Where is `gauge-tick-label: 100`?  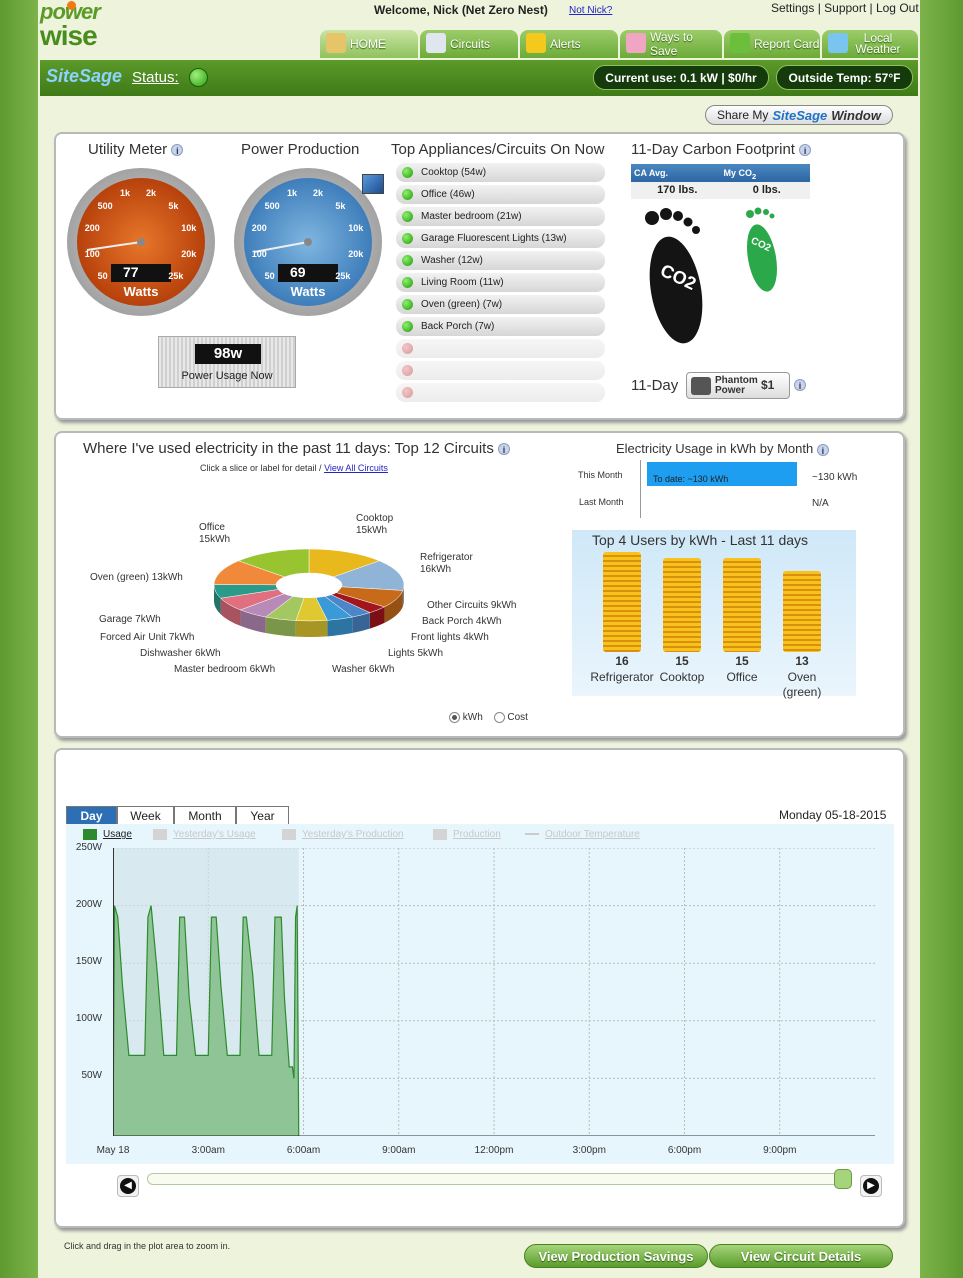 gauge-tick-label: 100 is located at coordinates (92, 253).